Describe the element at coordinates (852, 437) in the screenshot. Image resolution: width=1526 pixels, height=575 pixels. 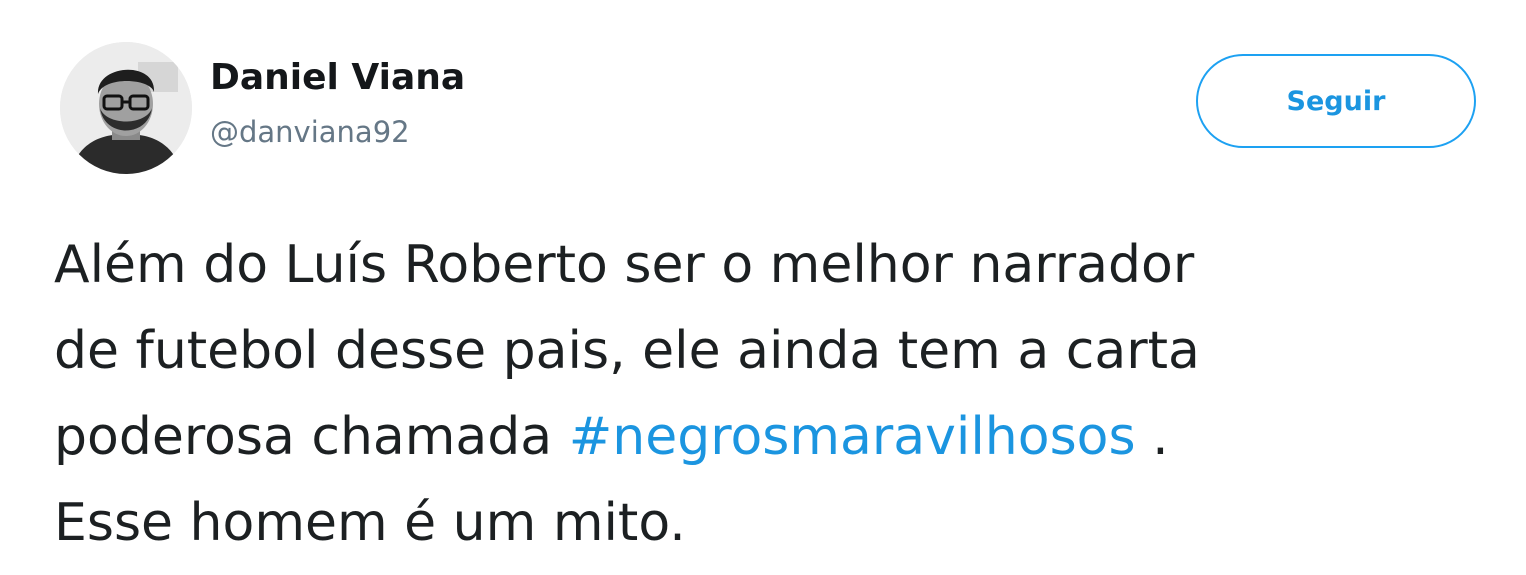
I see `hashtag-link: #negrosmaravilhosos` at that location.